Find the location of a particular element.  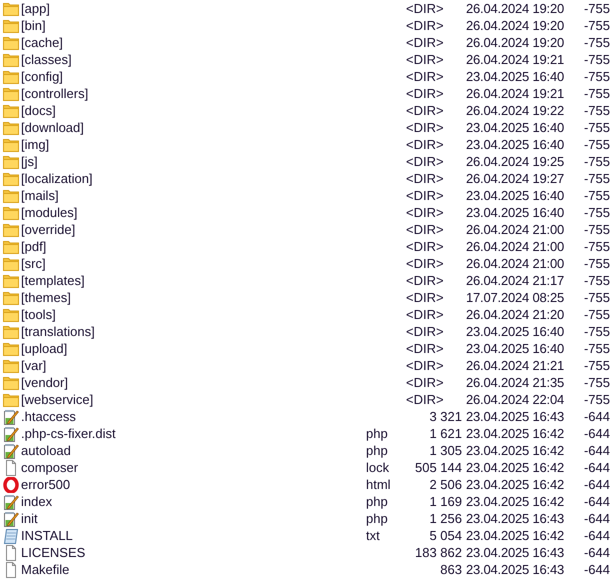

file-name: composer is located at coordinates (193, 467).